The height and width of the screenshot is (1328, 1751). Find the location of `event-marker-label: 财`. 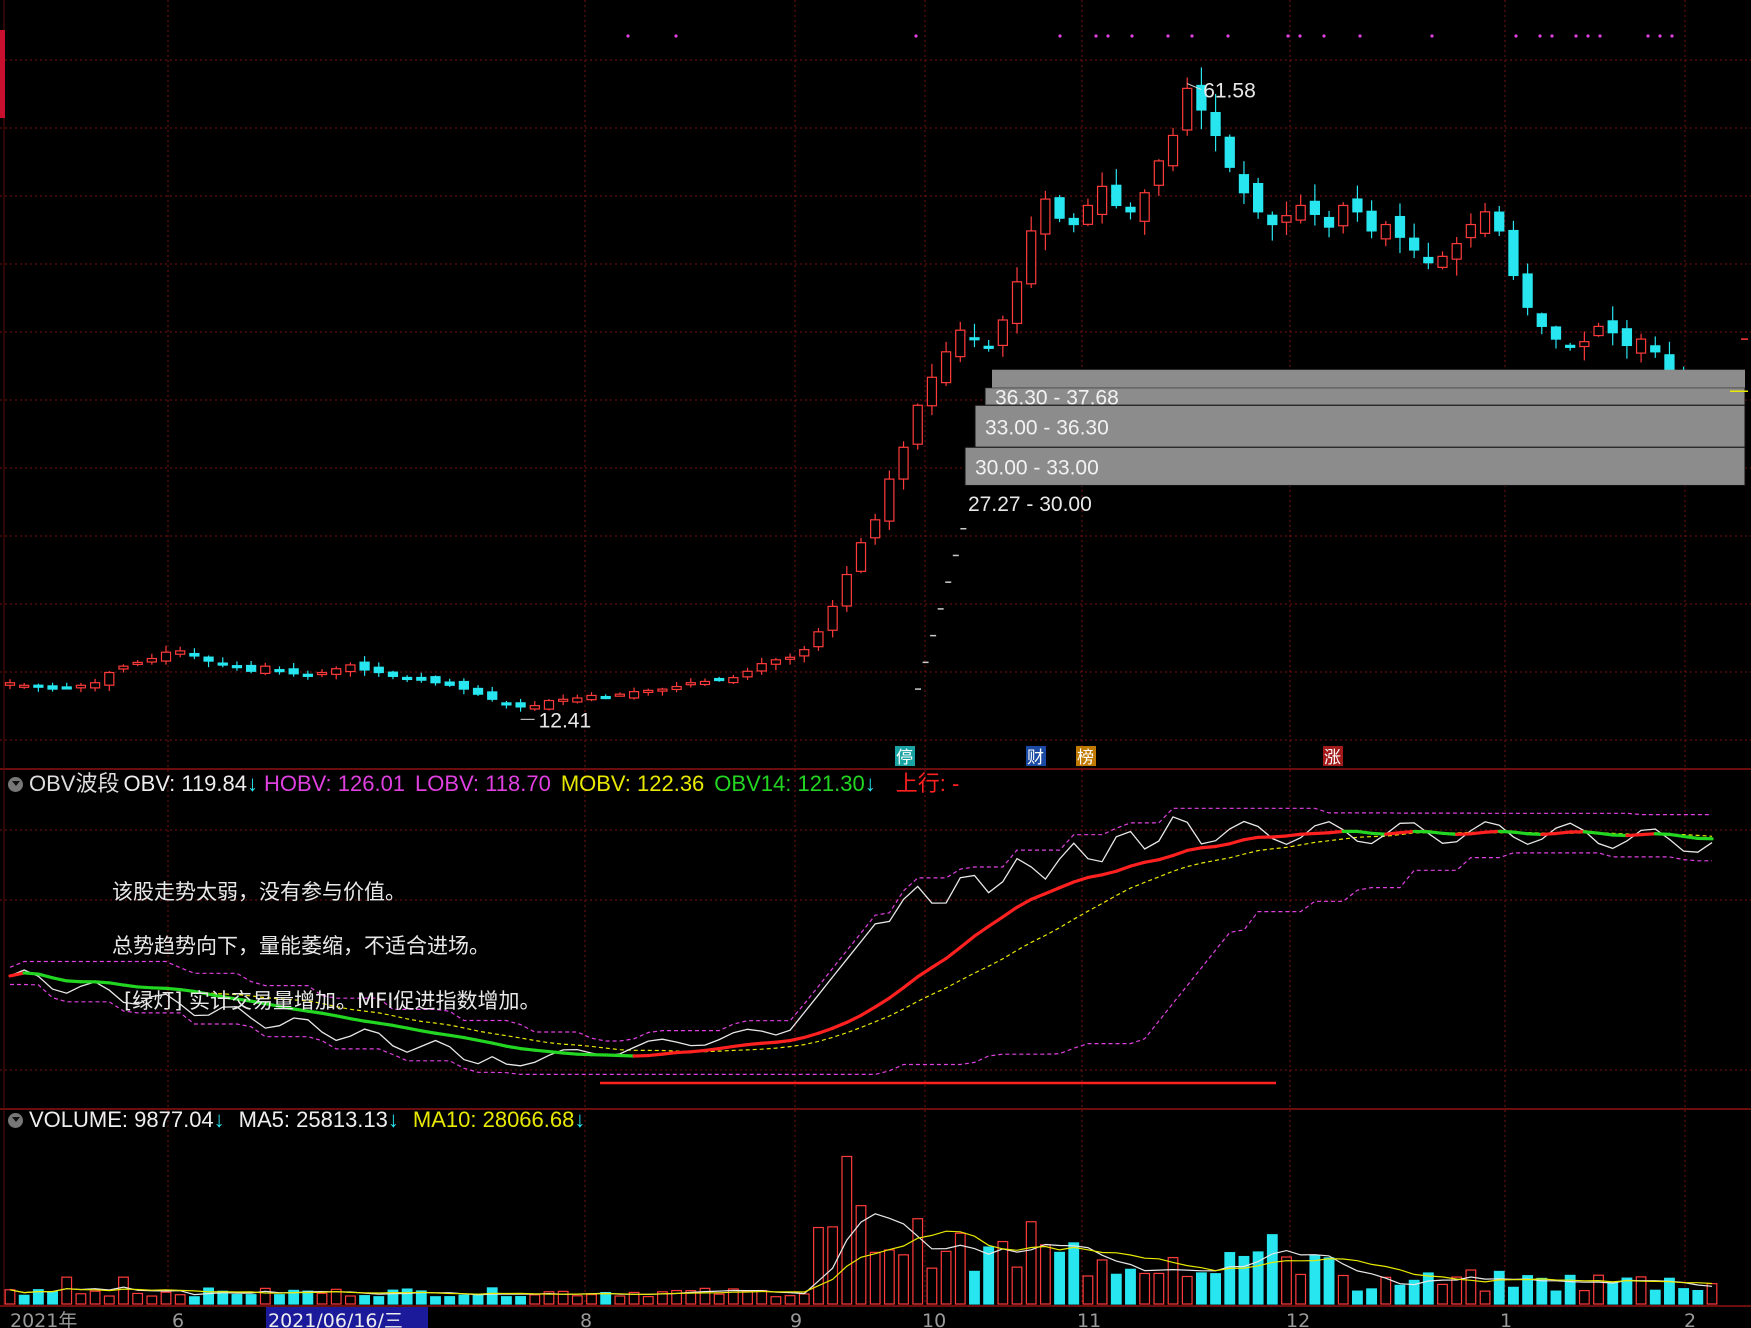

event-marker-label: 财 is located at coordinates (1035, 758).